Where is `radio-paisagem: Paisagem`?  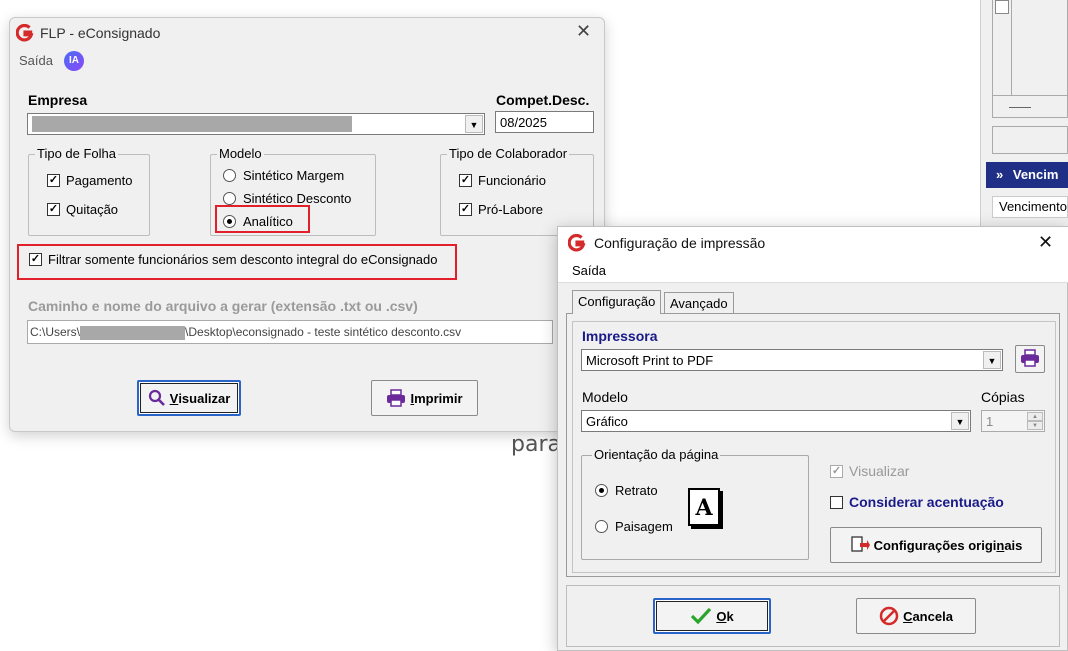
radio-paisagem: Paisagem is located at coordinates (634, 526).